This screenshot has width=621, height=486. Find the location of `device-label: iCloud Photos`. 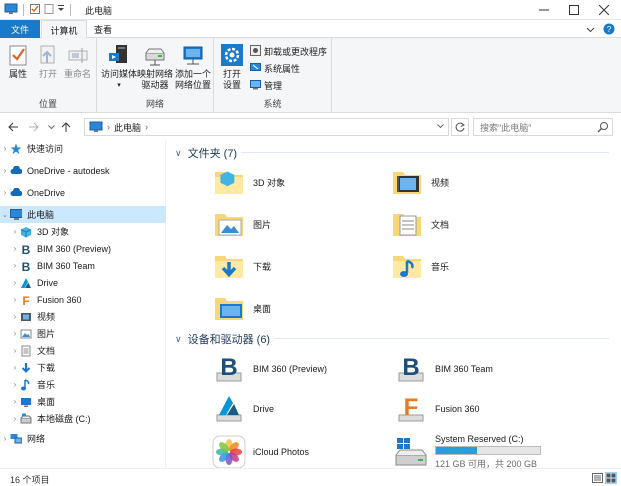

device-label: iCloud Photos is located at coordinates (281, 452).